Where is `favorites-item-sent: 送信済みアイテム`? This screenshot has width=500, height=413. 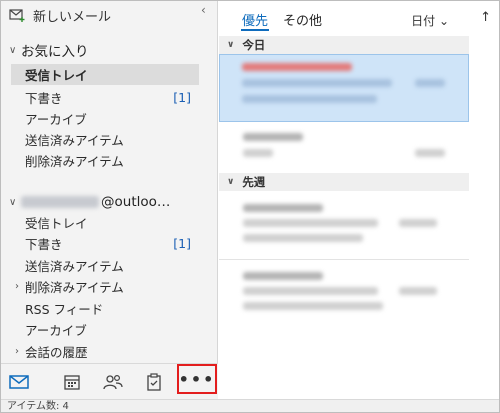
favorites-item-sent: 送信済みアイテム is located at coordinates (105, 139).